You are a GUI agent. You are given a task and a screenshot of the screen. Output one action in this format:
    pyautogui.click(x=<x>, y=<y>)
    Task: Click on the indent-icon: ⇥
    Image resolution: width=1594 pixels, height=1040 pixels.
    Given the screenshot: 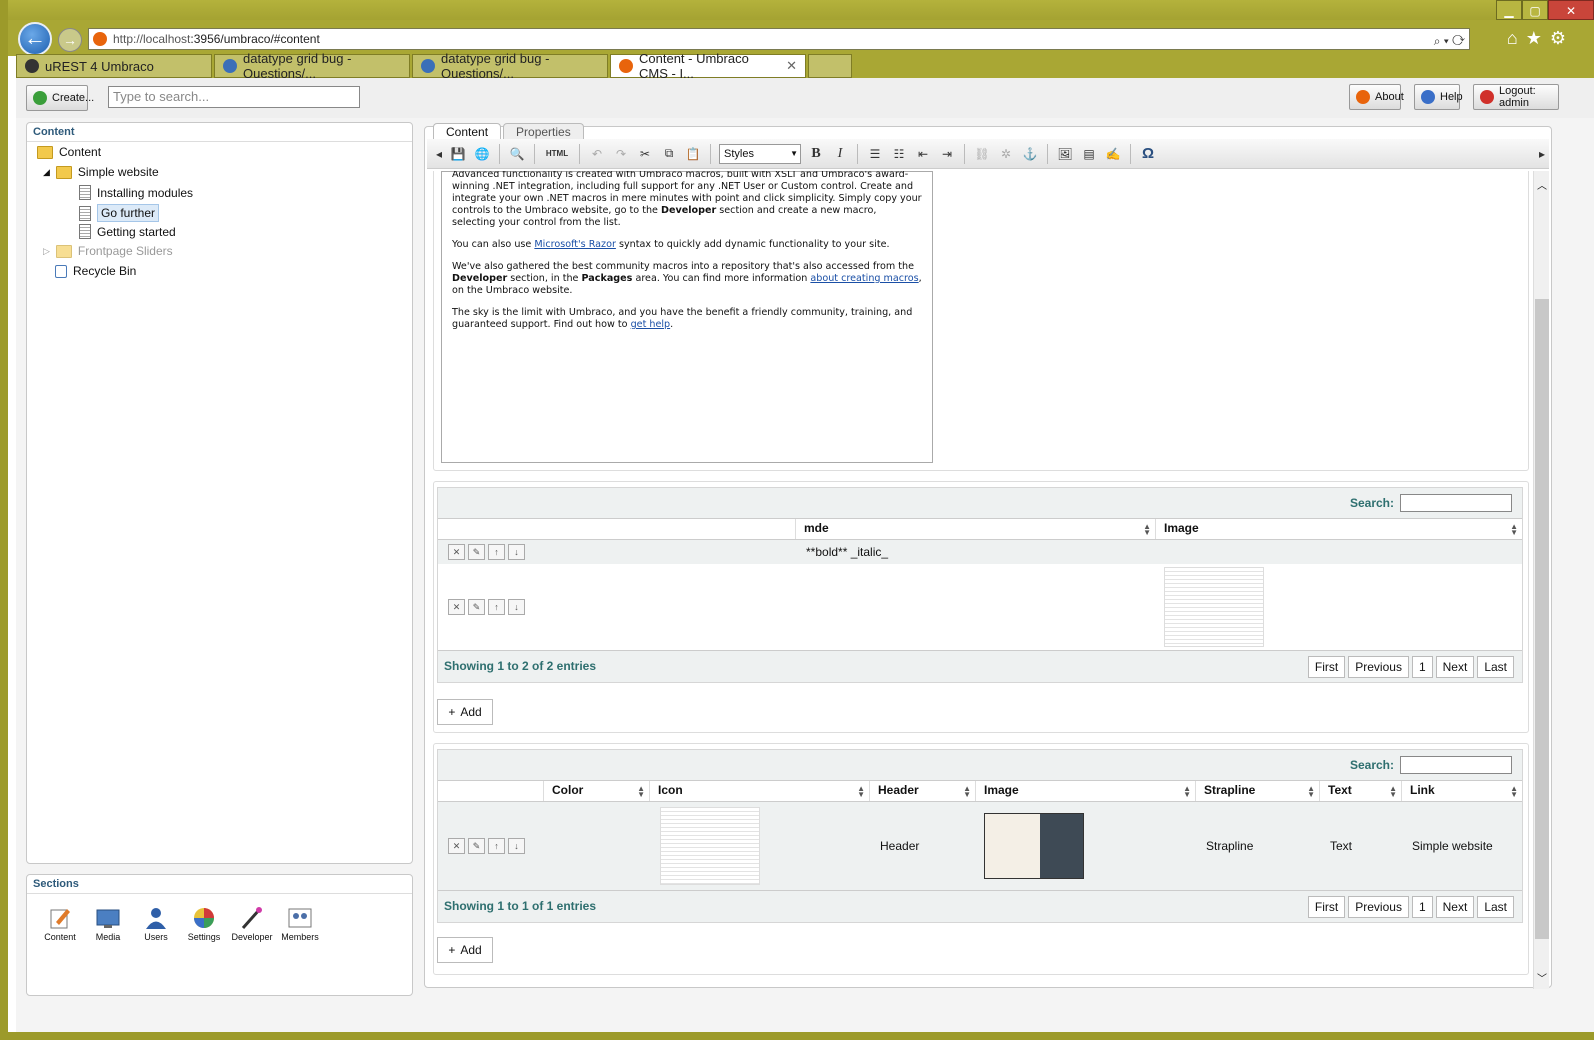 What is the action you would take?
    pyautogui.click(x=947, y=154)
    